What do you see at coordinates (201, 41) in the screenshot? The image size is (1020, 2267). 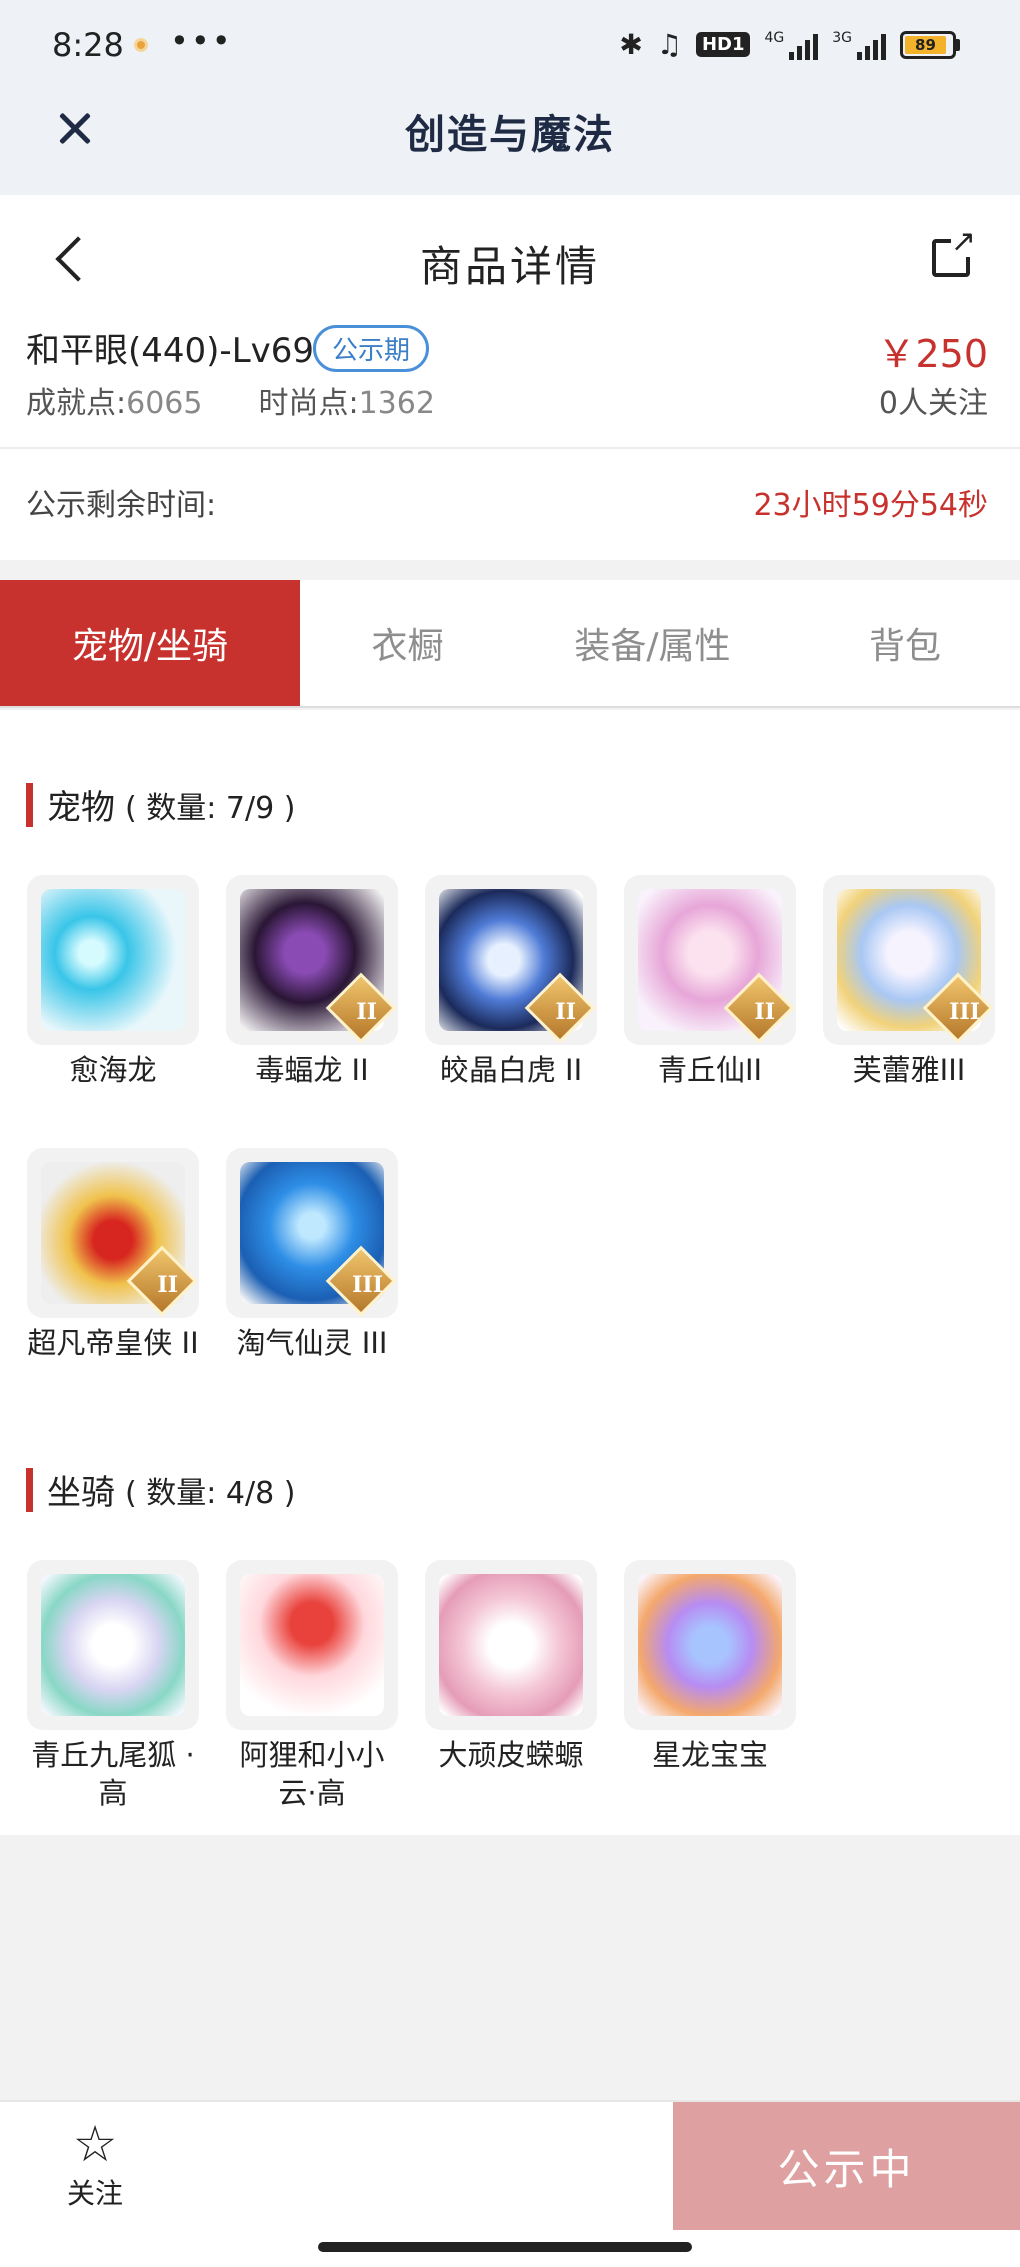 I see `status-more-icon: •••` at bounding box center [201, 41].